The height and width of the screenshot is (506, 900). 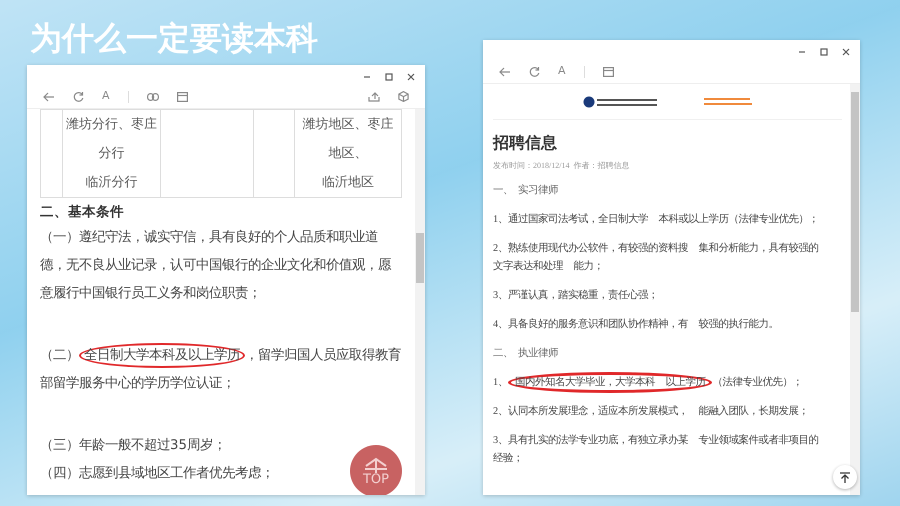 What do you see at coordinates (525, 144) in the screenshot?
I see `page-title: 招聘信息` at bounding box center [525, 144].